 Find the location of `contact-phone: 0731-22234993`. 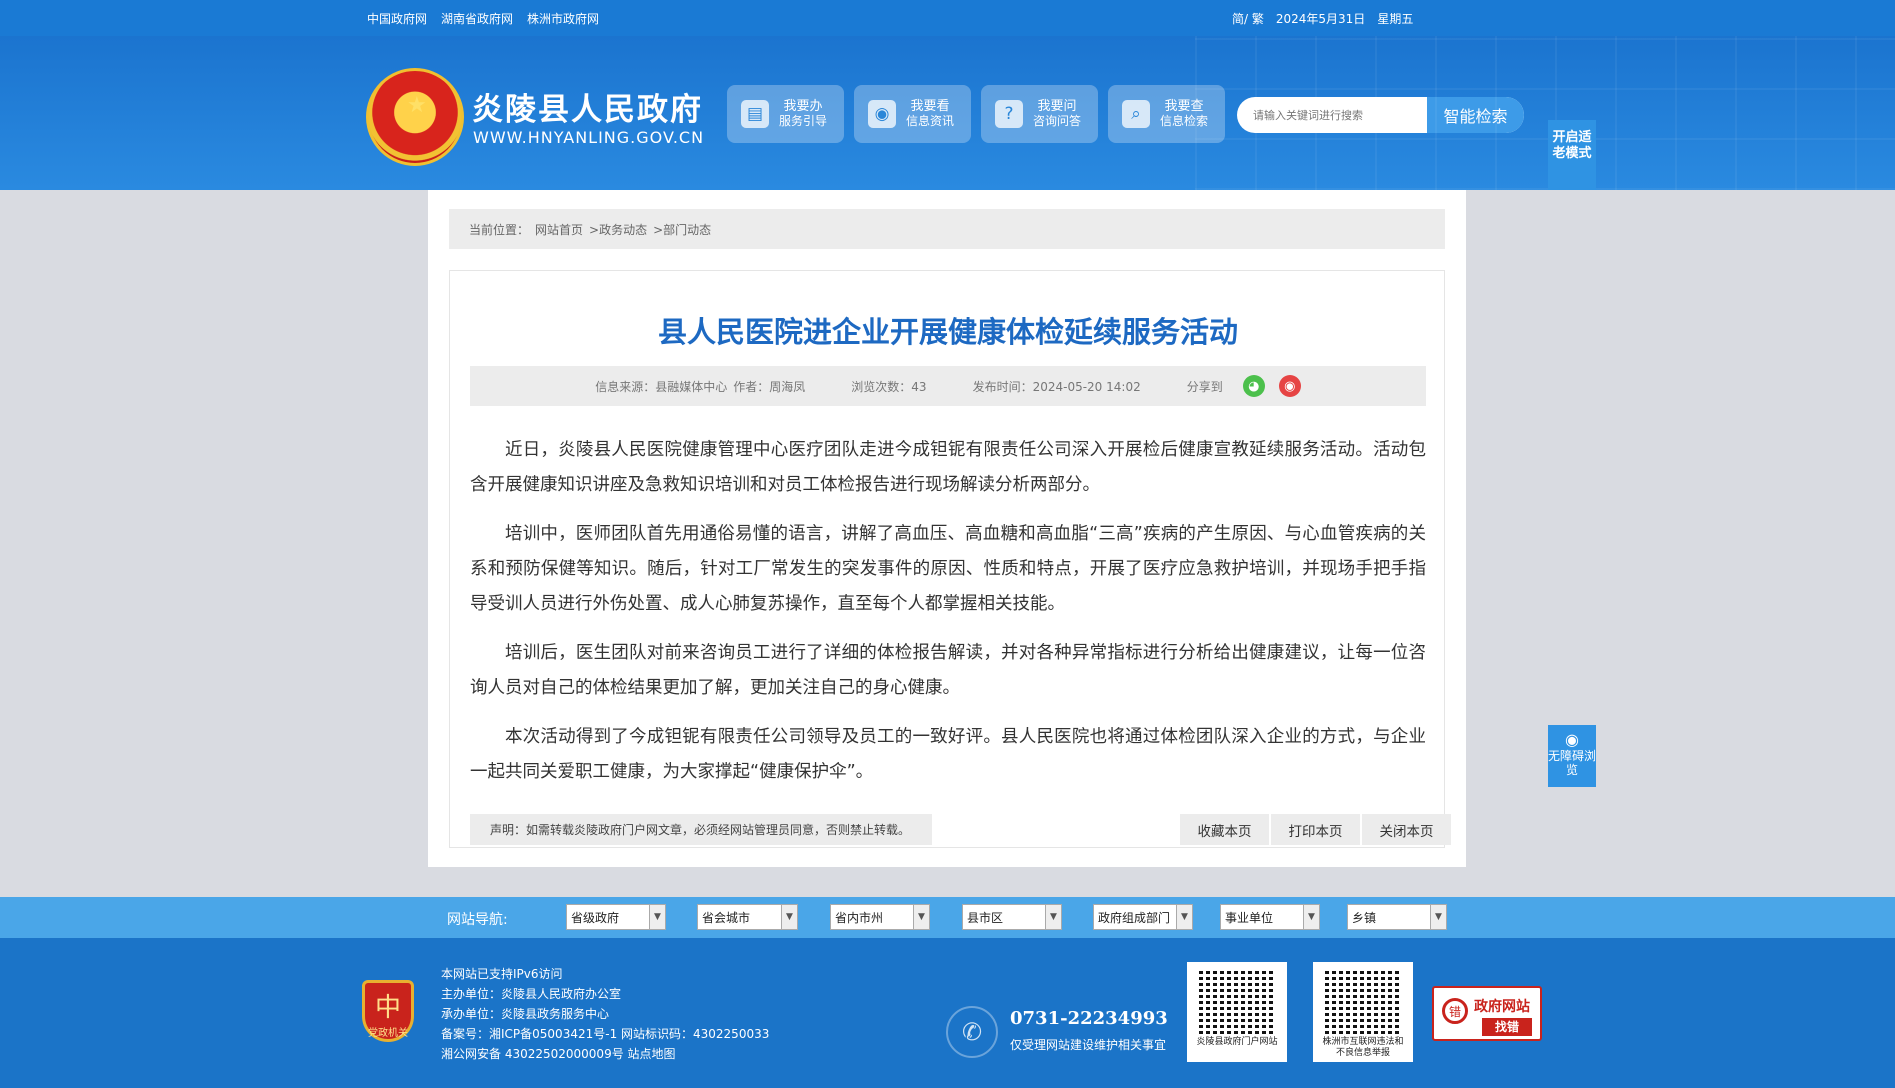

contact-phone: 0731-22234993 is located at coordinates (1089, 1018).